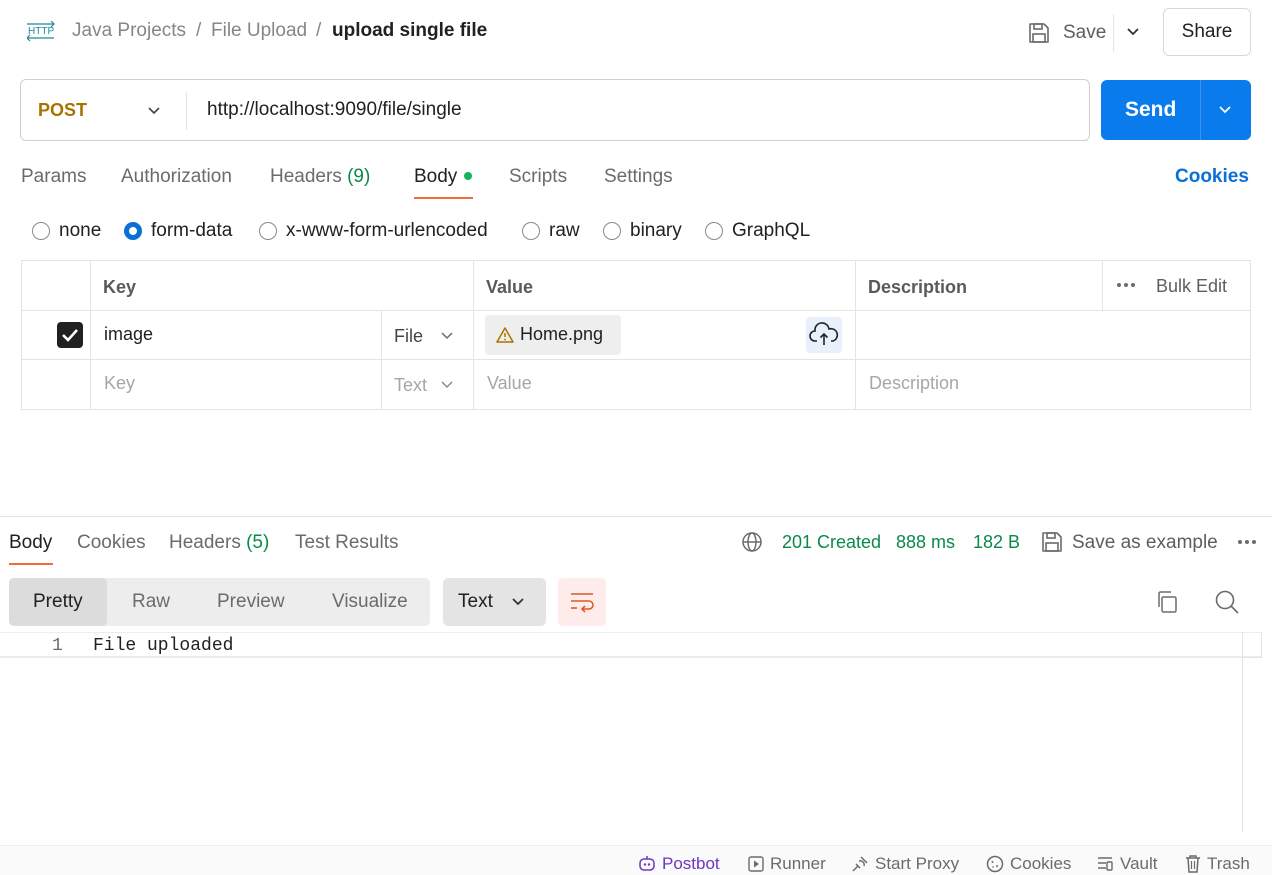 The width and height of the screenshot is (1272, 875). I want to click on wrap-lines-icon, so click(582, 603).